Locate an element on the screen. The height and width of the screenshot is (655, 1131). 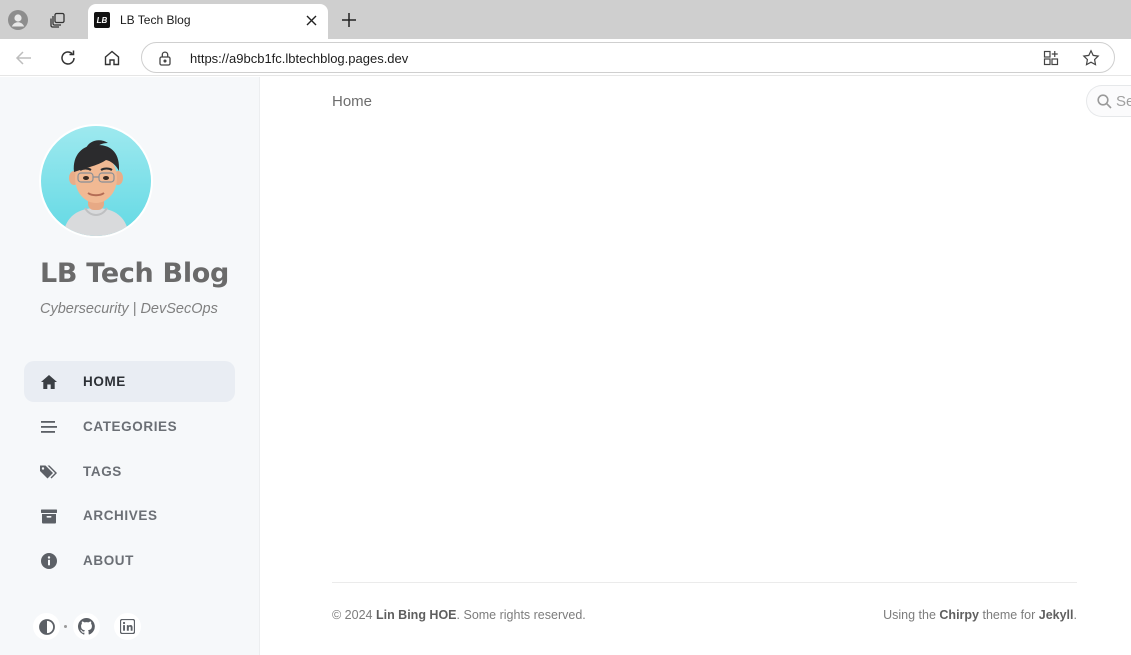
sidebar-item-archives: ARCHIVES is located at coordinates (129, 515).